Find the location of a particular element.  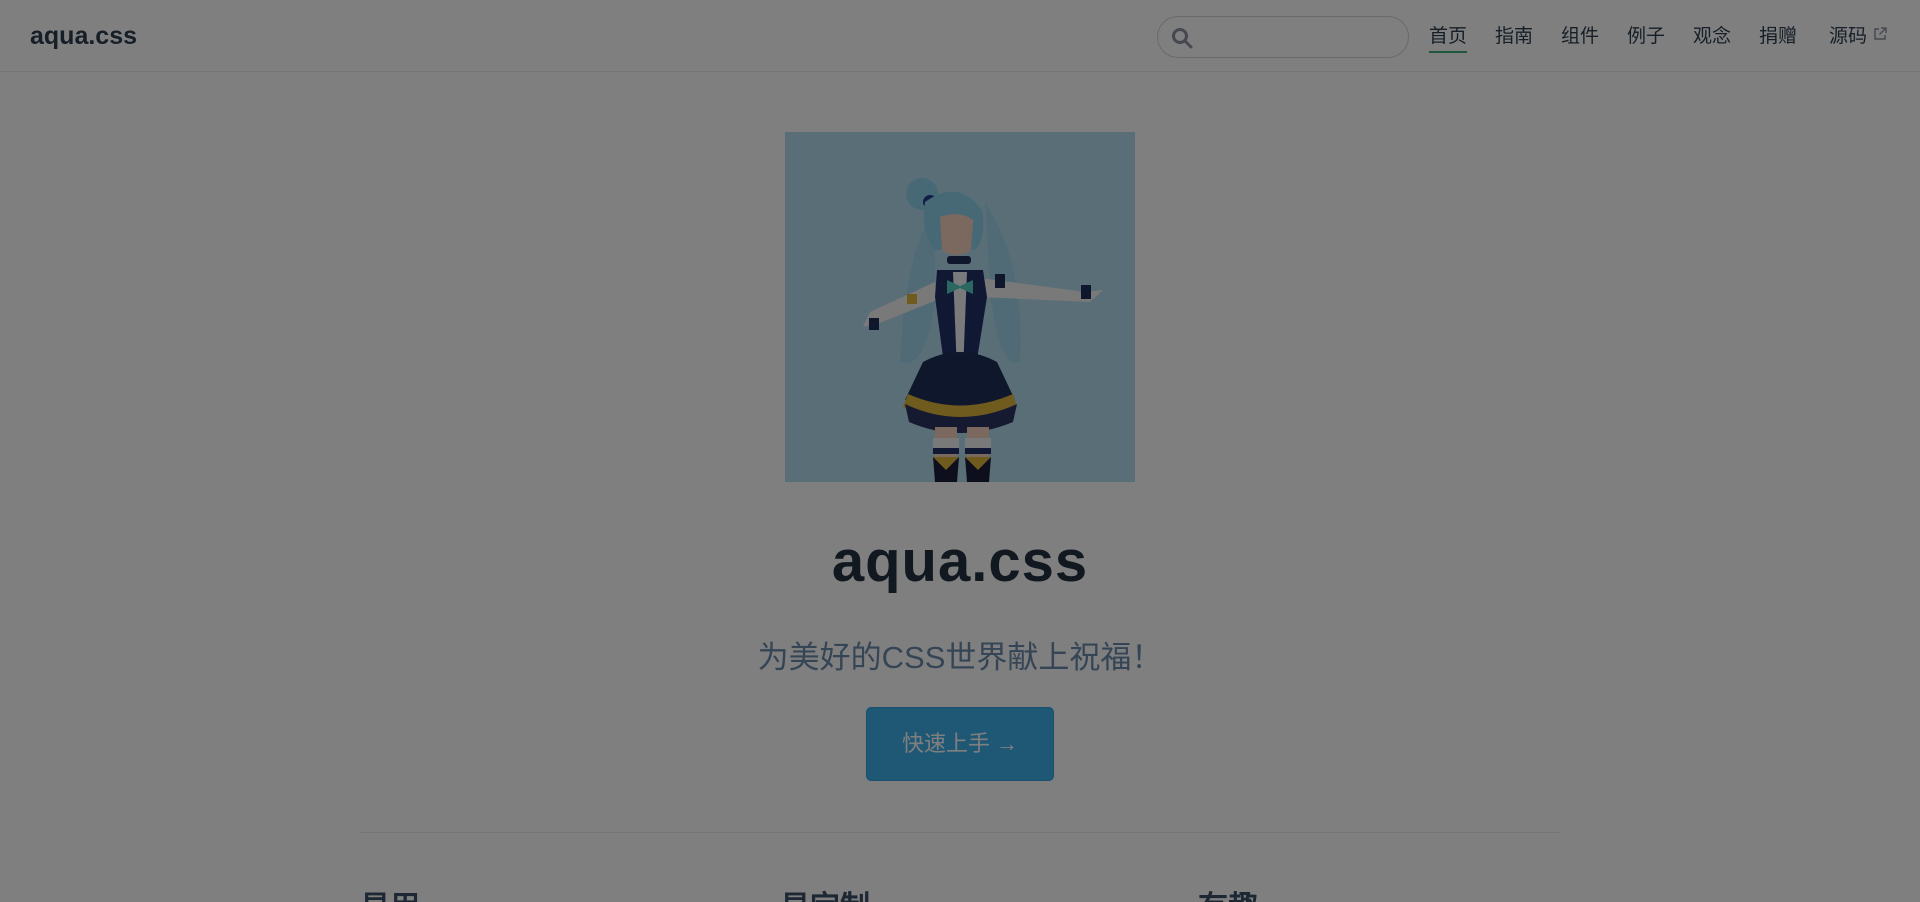

nav-link-home: 首页 is located at coordinates (1448, 38).